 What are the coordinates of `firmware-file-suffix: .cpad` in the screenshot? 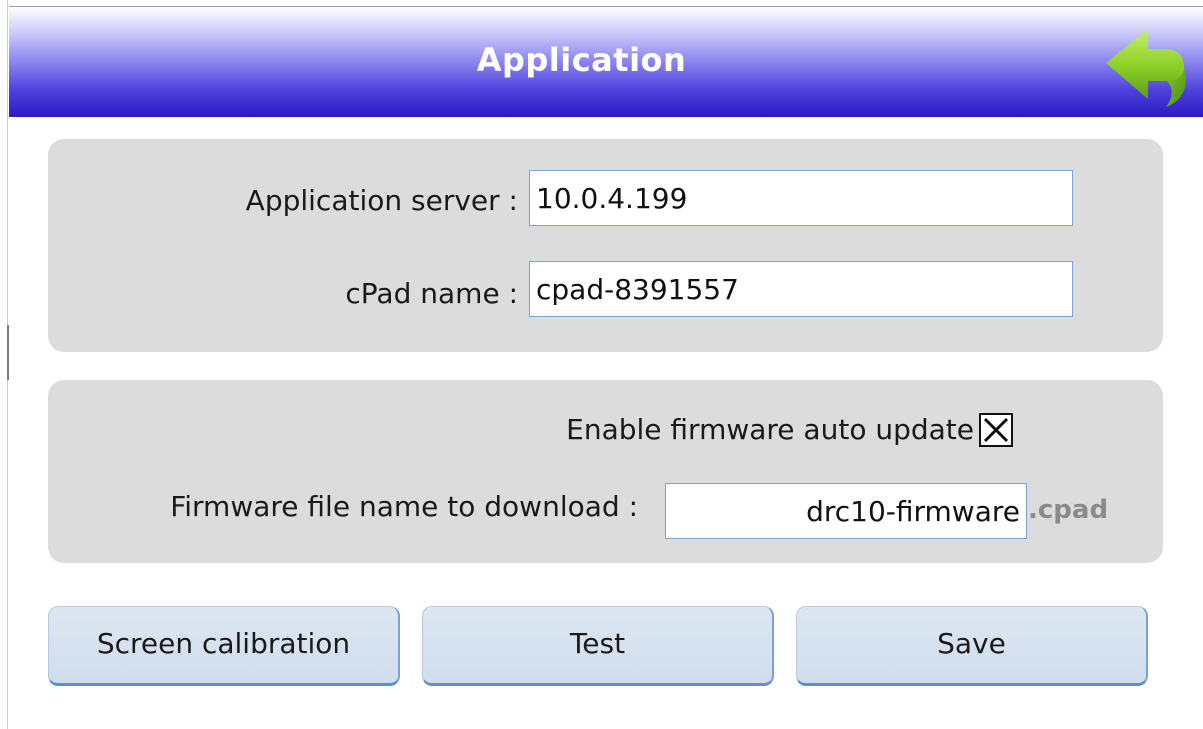 It's located at (1068, 510).